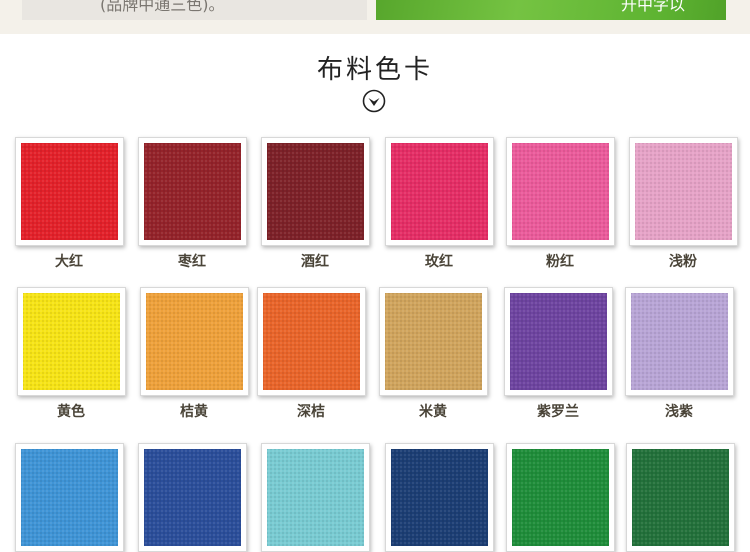 The width and height of the screenshot is (750, 552). What do you see at coordinates (374, 101) in the screenshot?
I see `chevron-down-circle-icon` at bounding box center [374, 101].